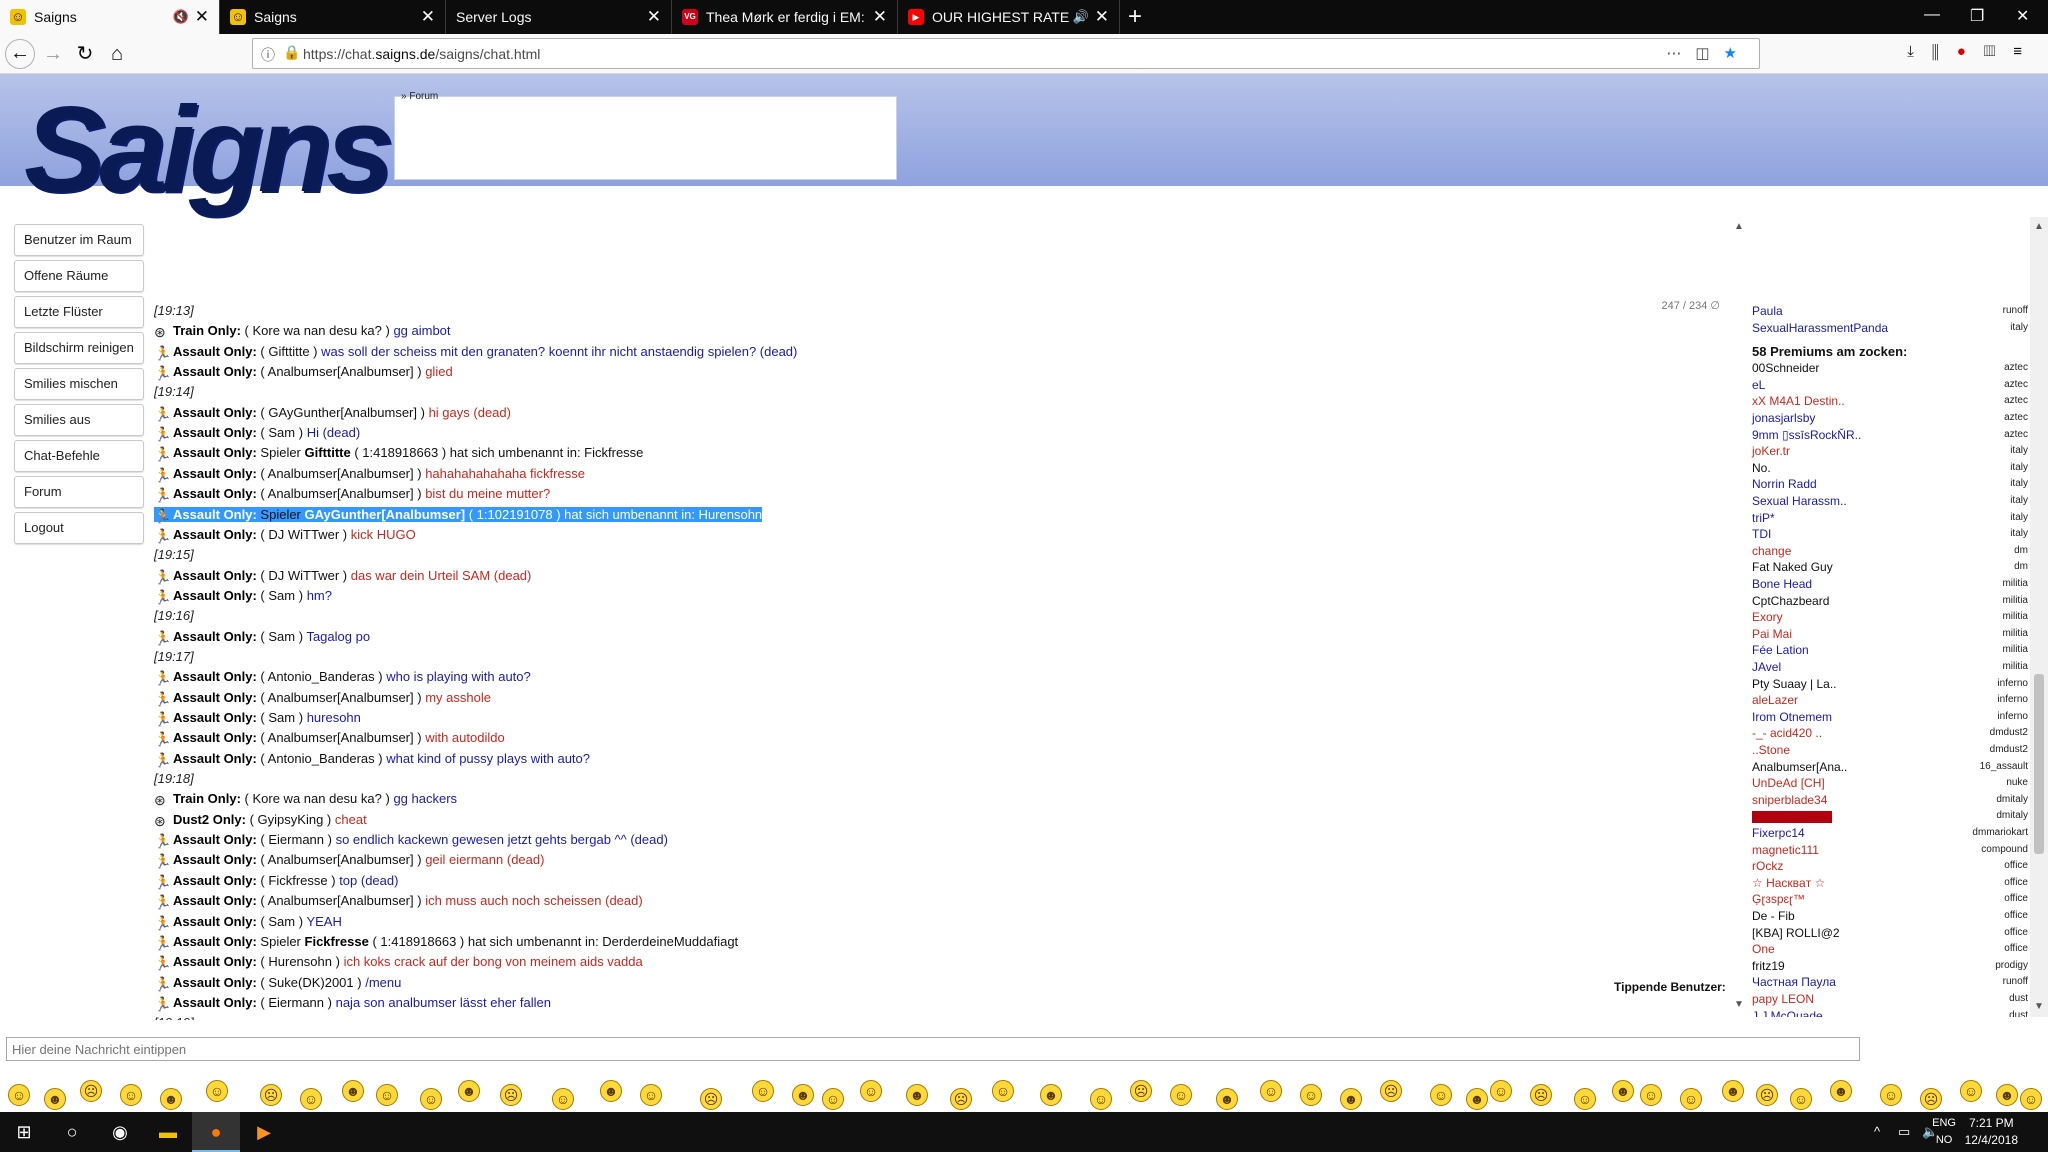 This screenshot has height=1152, width=2048. What do you see at coordinates (1890, 750) in the screenshot?
I see `user-list-item: ..Stone dmdust2` at bounding box center [1890, 750].